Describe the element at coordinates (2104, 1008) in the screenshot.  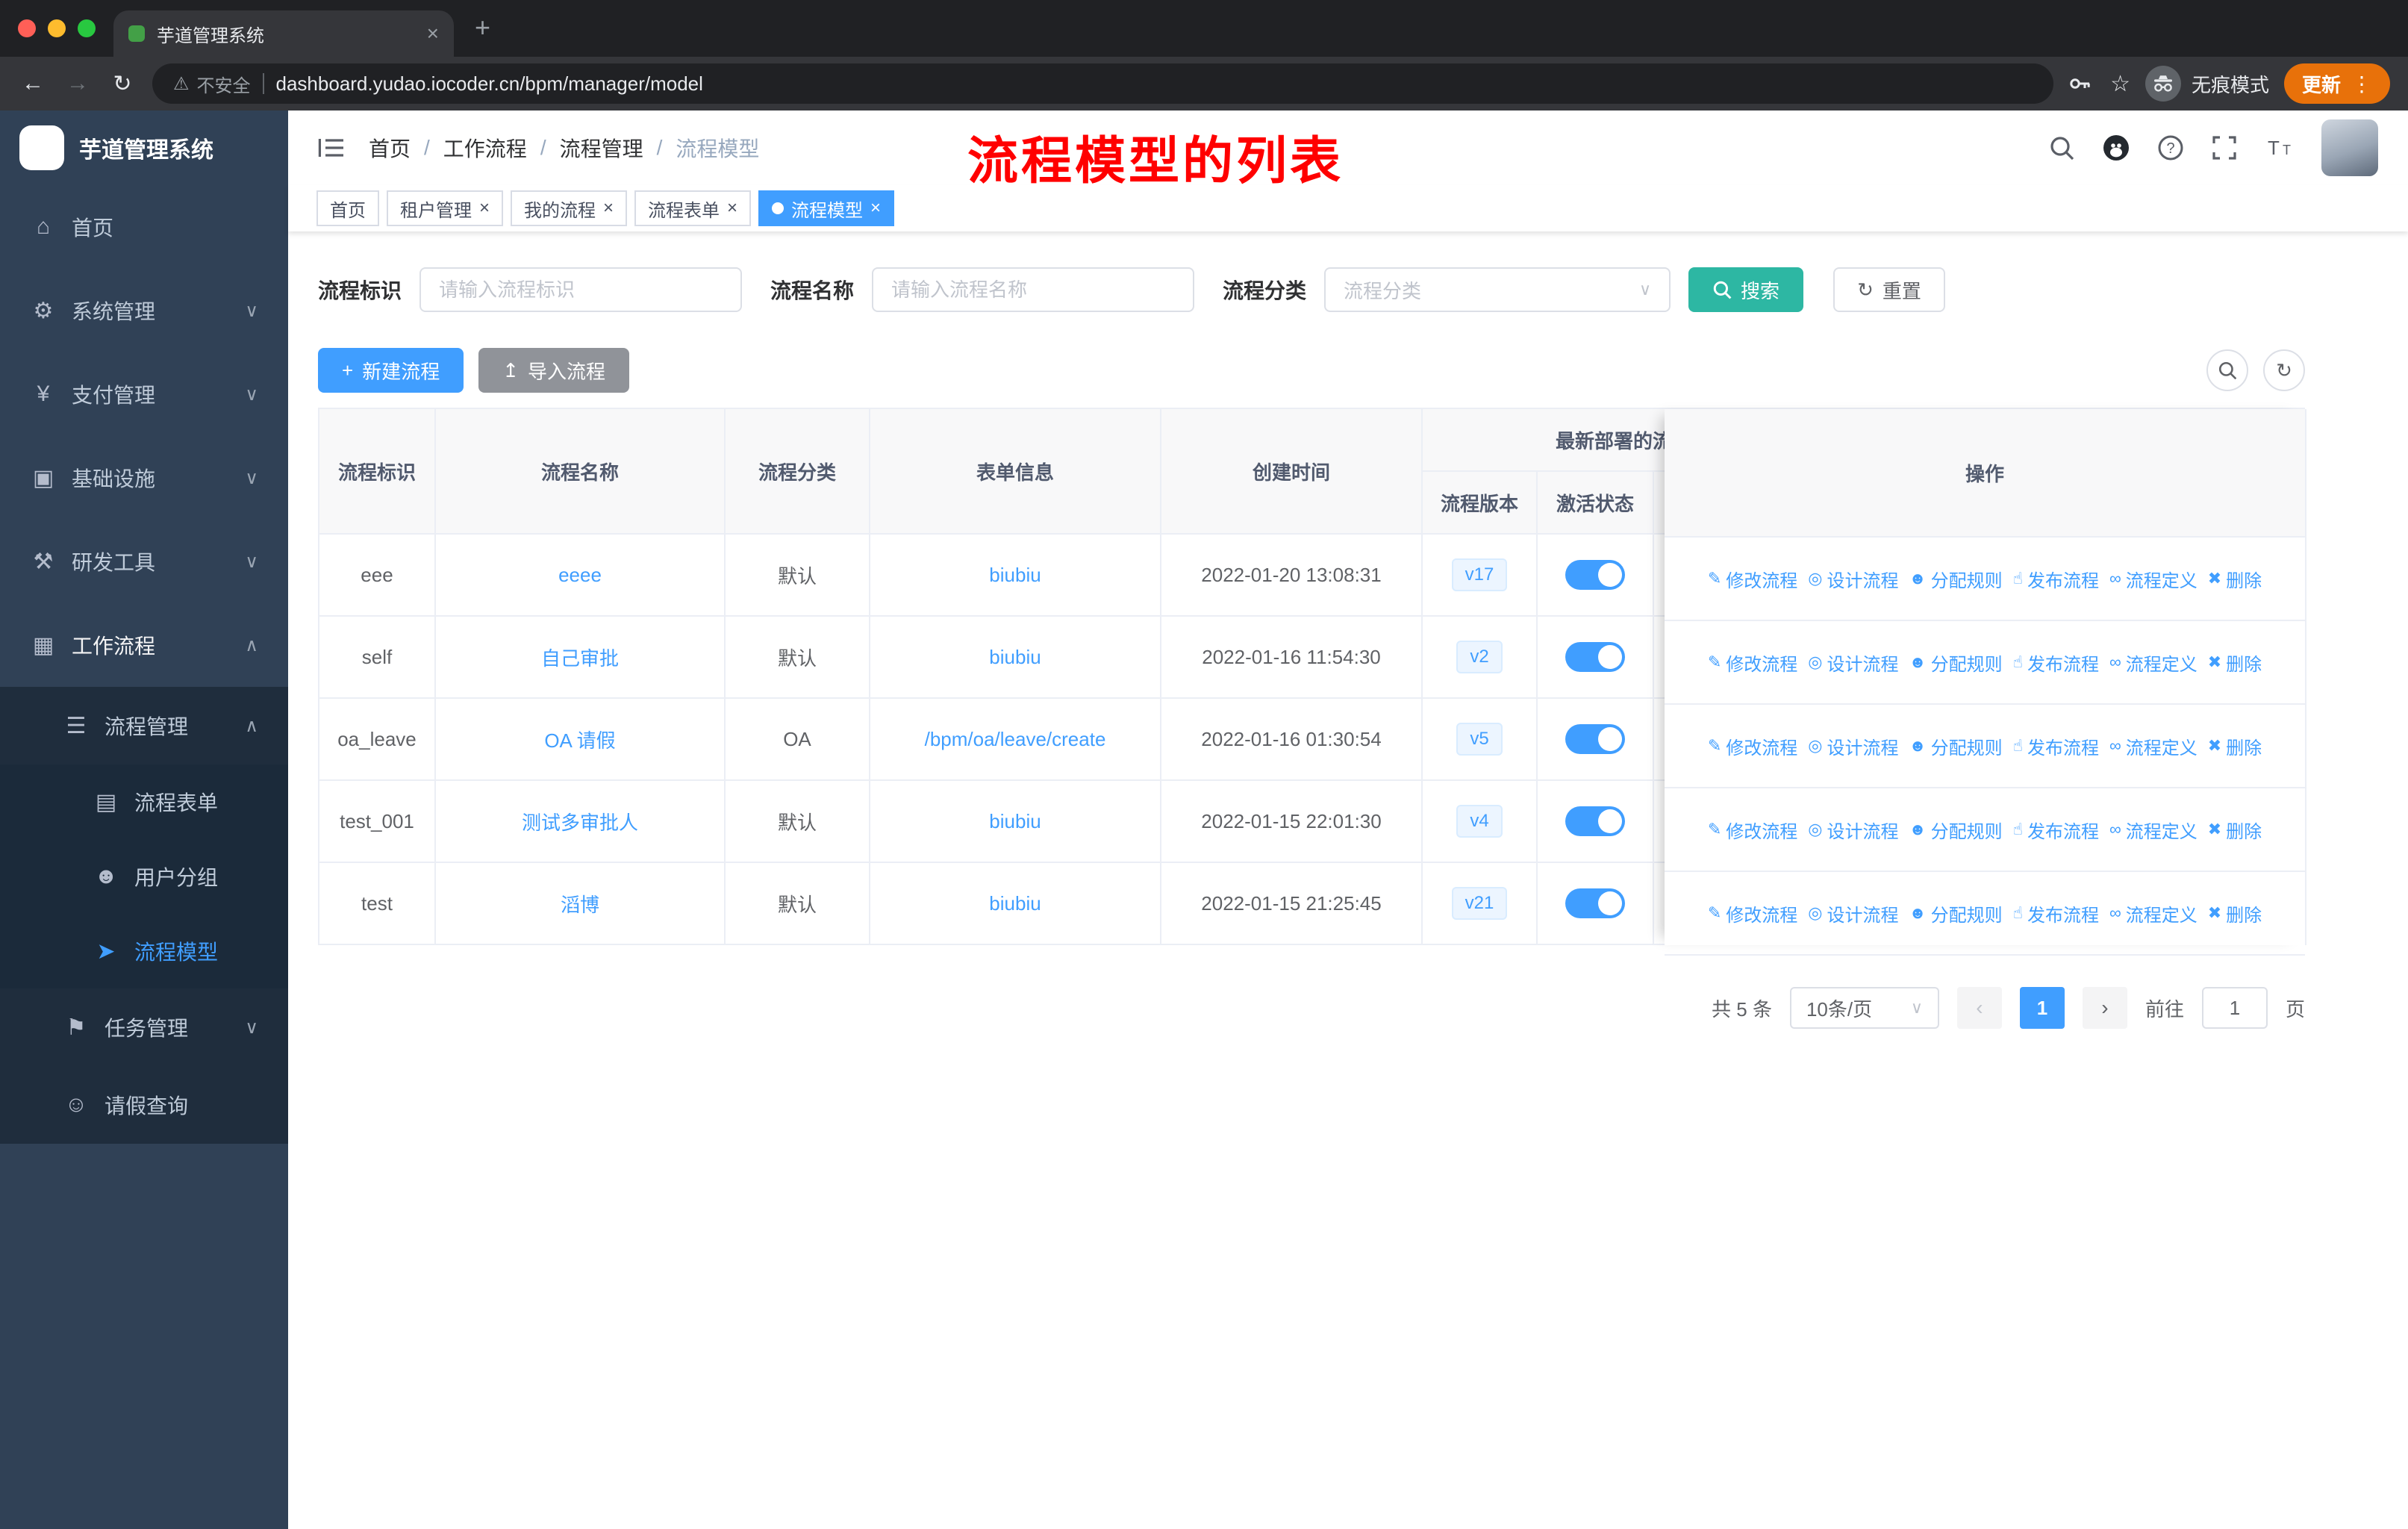
I see `next-page-button: ›` at that location.